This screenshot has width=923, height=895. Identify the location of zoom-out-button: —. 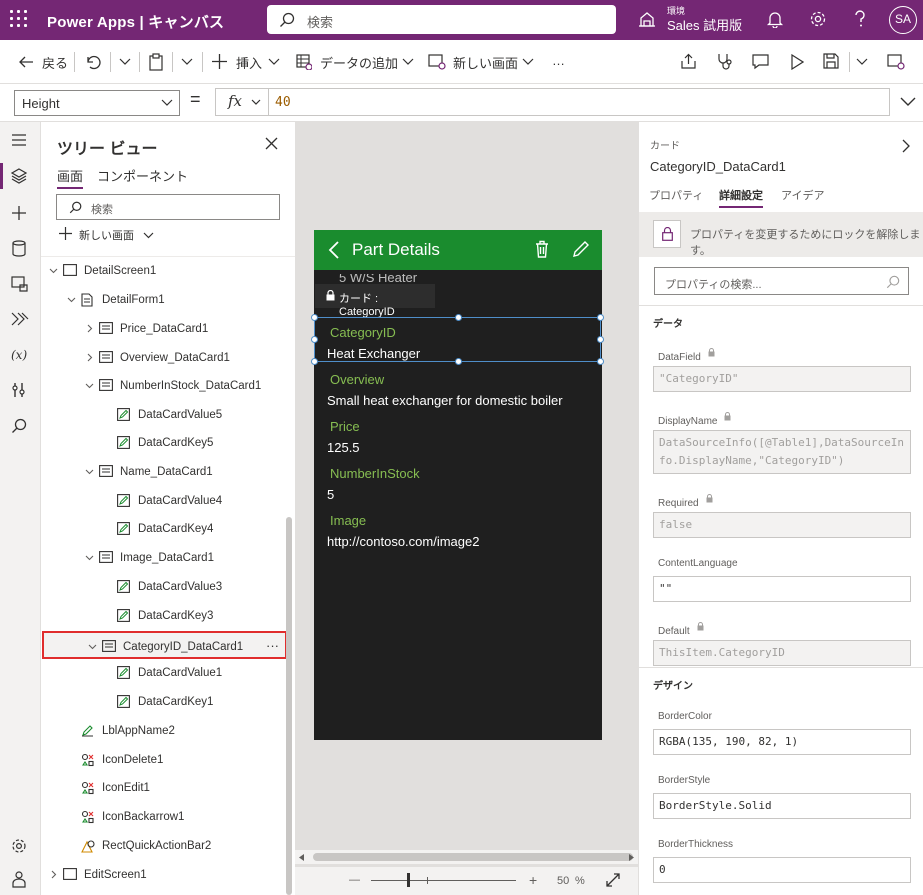
(354, 880).